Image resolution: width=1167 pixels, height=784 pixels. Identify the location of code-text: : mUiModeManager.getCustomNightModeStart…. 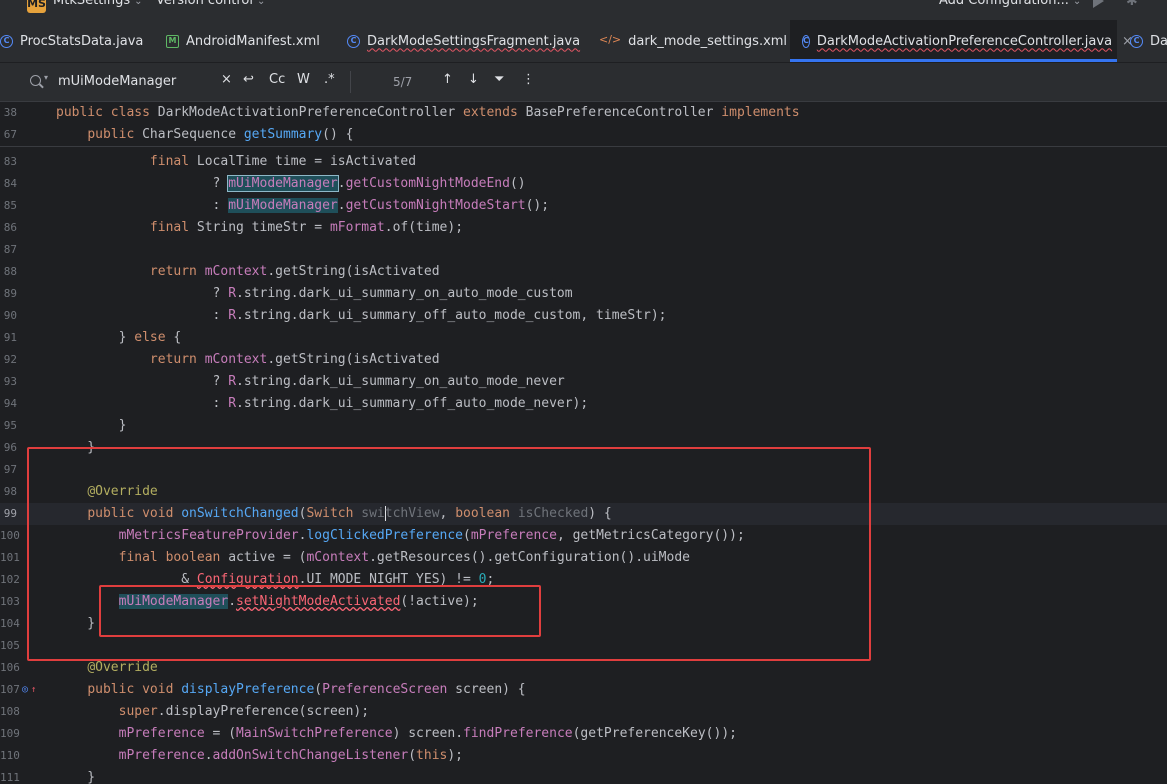
(303, 205).